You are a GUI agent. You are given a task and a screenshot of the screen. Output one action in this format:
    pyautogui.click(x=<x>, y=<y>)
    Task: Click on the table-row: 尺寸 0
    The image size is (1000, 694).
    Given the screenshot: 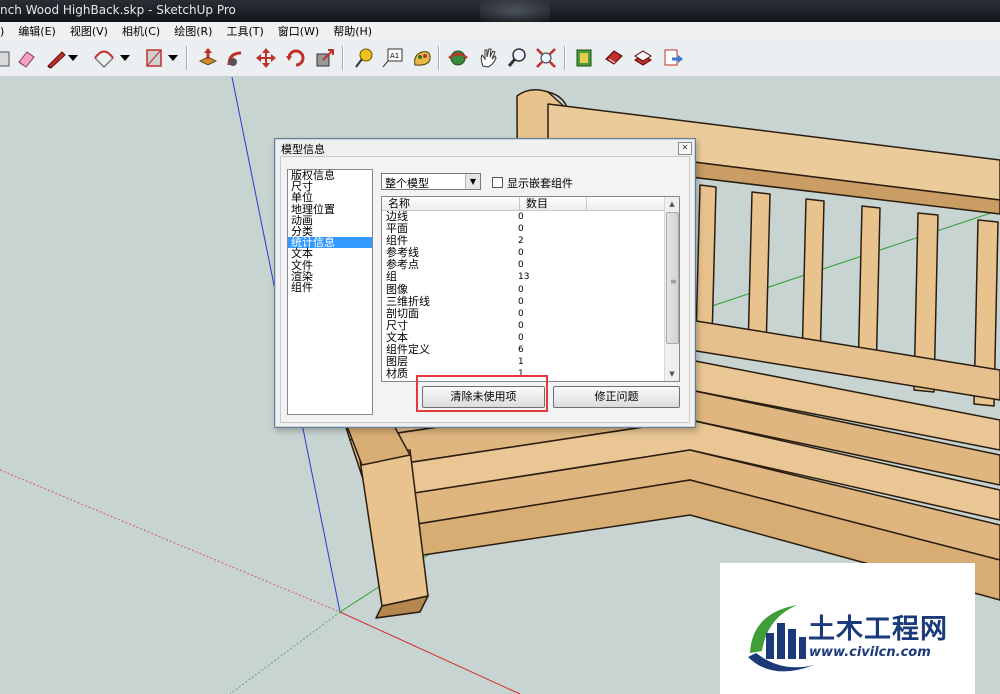 What is the action you would take?
    pyautogui.click(x=523, y=325)
    